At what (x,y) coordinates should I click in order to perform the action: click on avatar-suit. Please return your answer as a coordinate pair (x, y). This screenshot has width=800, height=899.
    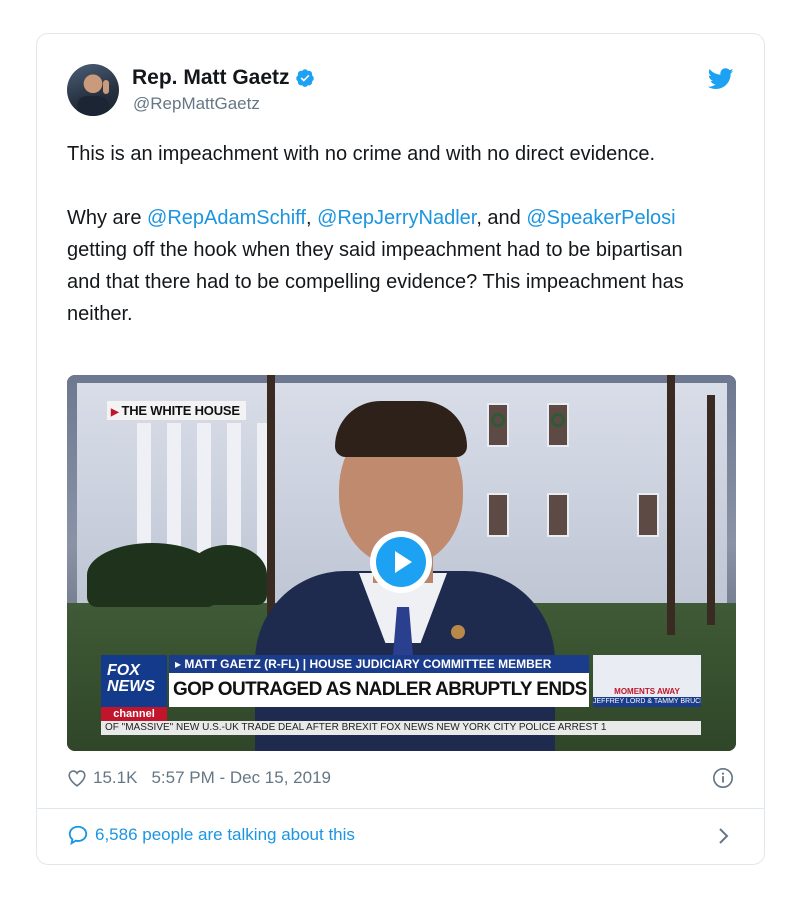
    Looking at the image, I should click on (93, 106).